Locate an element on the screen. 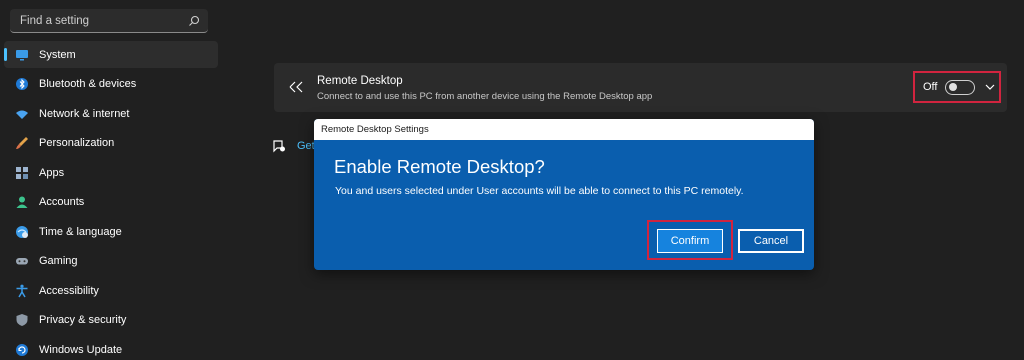  sidebar-item-label: System is located at coordinates (57, 54).